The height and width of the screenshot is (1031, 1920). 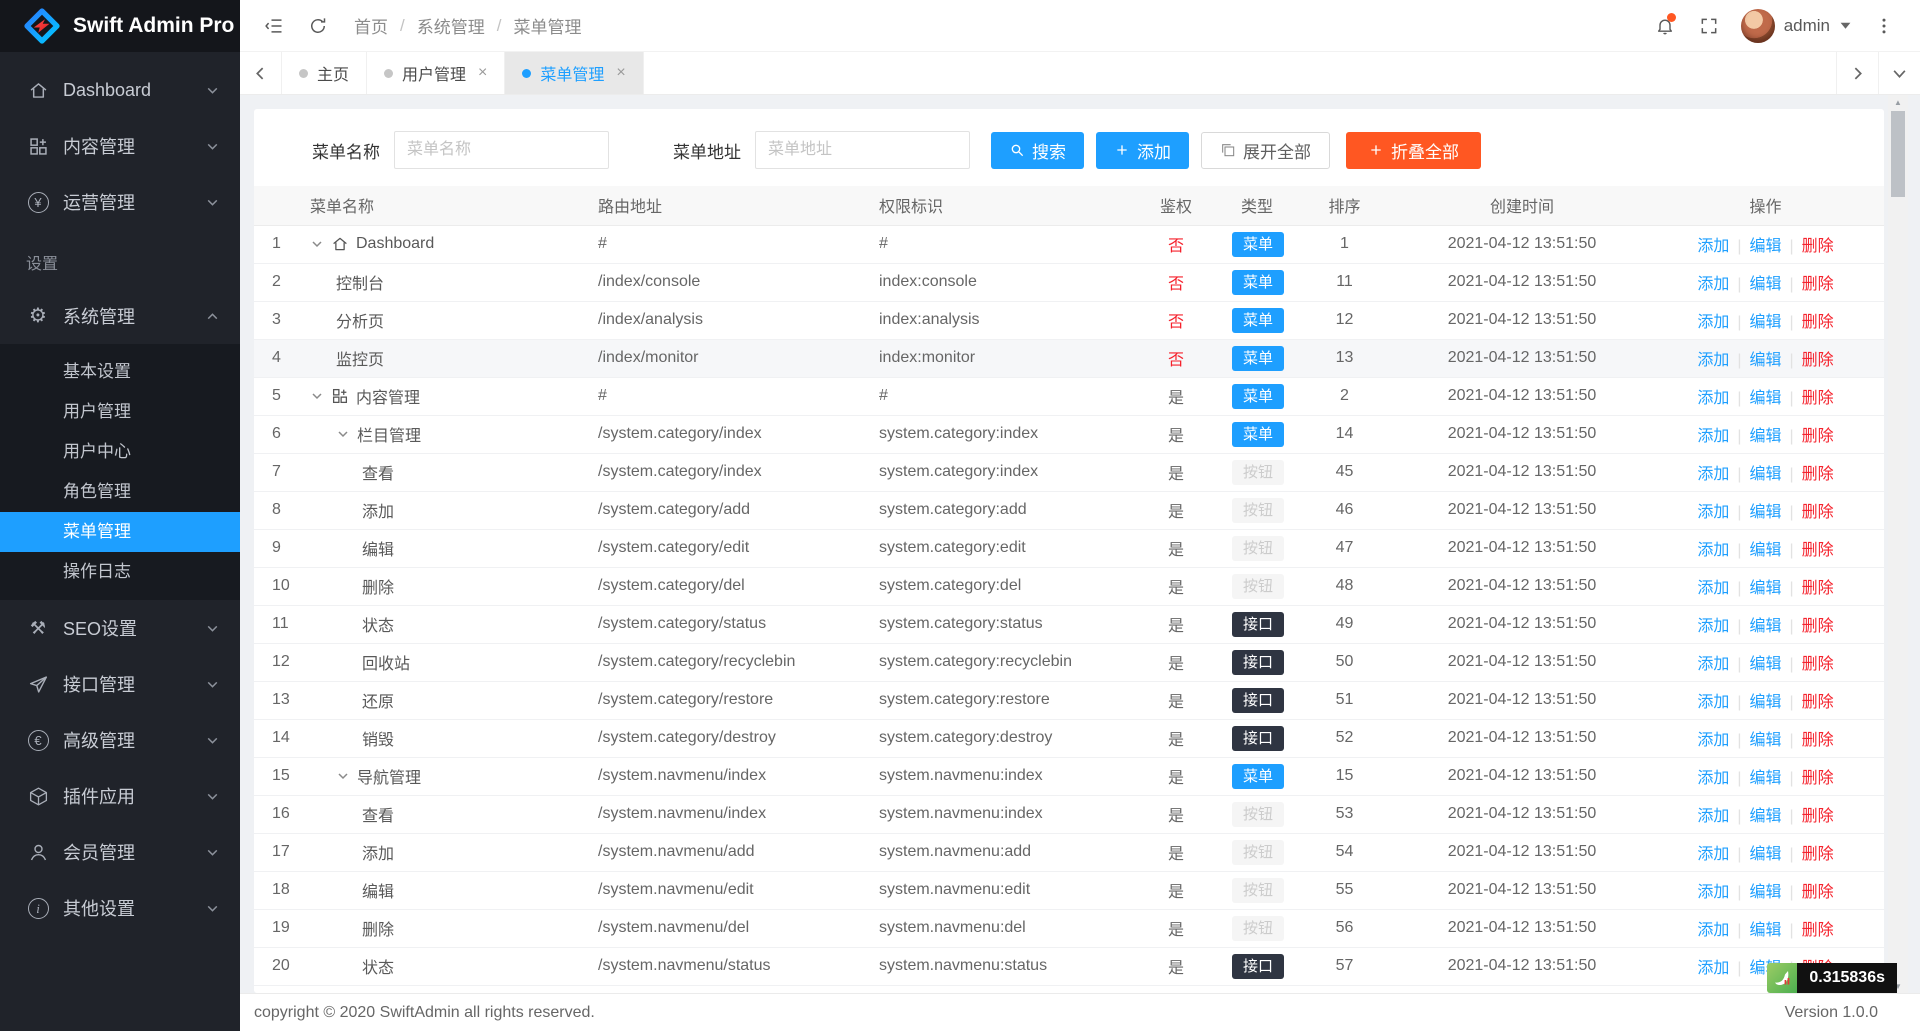 I want to click on sidebar-item-plugin-apps: 插件应用, so click(x=120, y=796).